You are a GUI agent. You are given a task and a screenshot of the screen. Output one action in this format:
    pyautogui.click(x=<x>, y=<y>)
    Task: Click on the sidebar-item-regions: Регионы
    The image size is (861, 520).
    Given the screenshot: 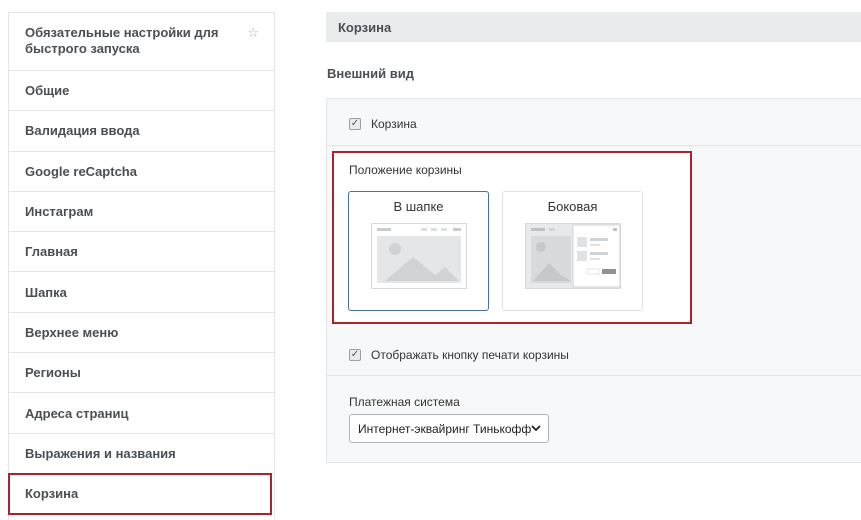 What is the action you would take?
    pyautogui.click(x=141, y=373)
    